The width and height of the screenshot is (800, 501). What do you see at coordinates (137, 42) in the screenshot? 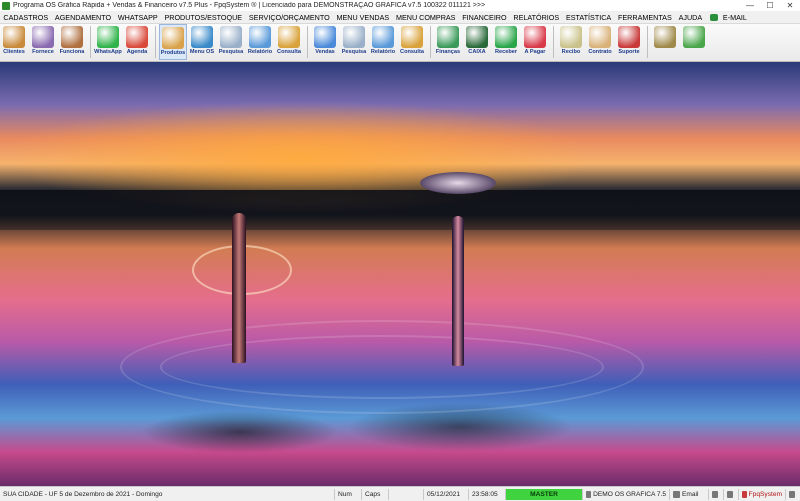
I see `toolbar-button-agenda: Agenda` at bounding box center [137, 42].